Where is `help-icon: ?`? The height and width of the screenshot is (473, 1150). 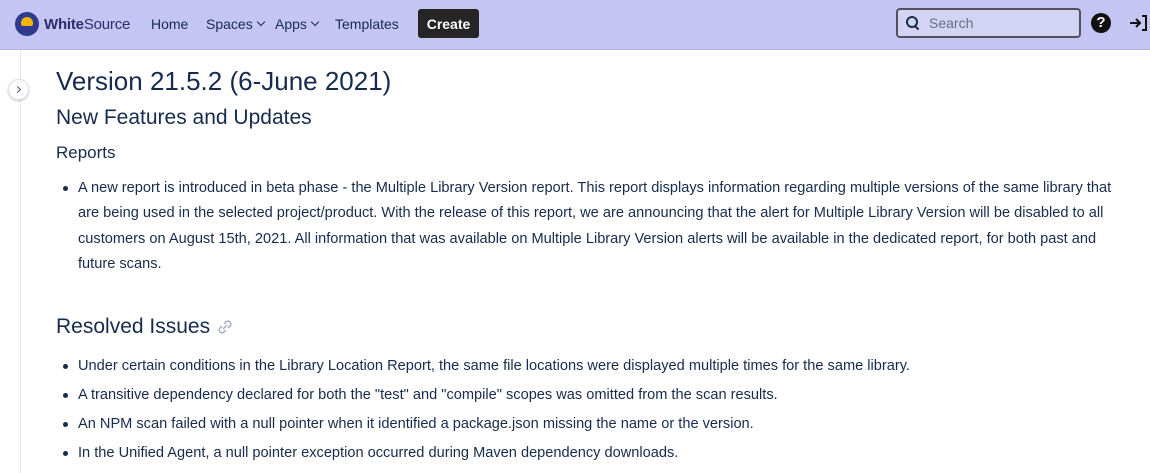 help-icon: ? is located at coordinates (1101, 23).